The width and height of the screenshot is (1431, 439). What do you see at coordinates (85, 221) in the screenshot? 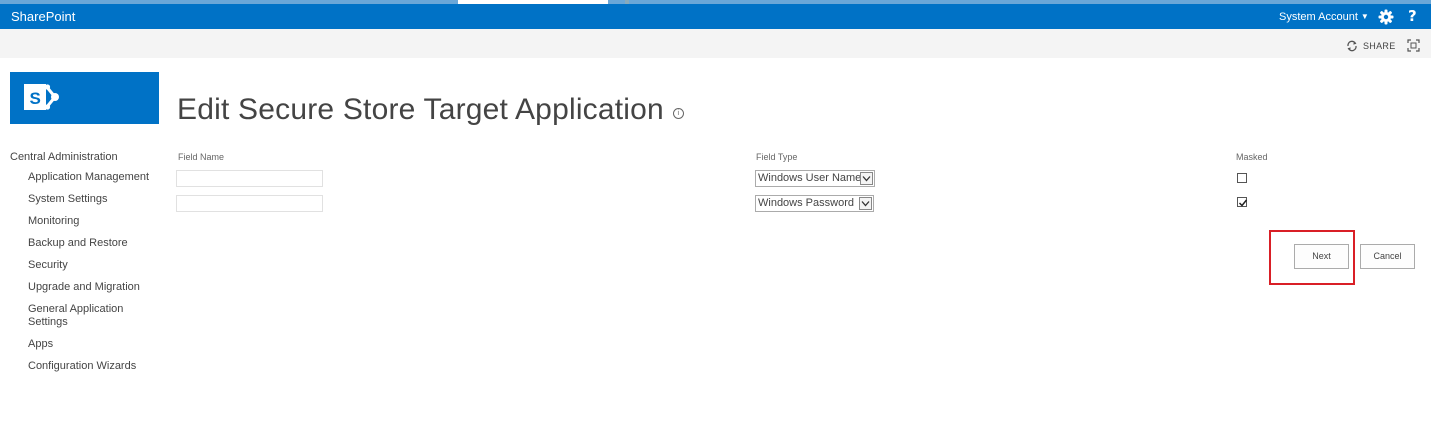
I see `quick-launch-item-monitoring: Monitoring` at bounding box center [85, 221].